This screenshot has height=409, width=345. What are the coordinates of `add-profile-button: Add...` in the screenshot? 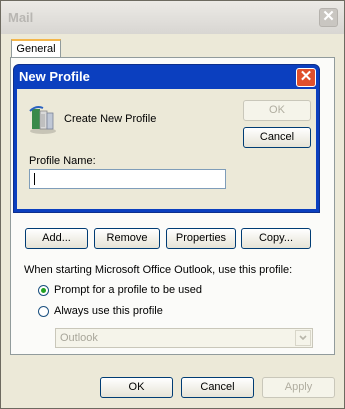 It's located at (56, 238).